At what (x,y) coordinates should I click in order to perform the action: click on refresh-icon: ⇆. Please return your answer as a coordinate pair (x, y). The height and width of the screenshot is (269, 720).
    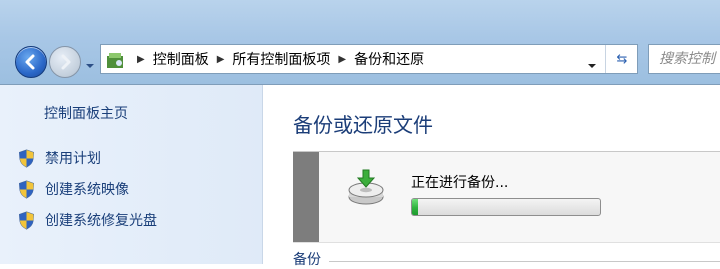
    Looking at the image, I should click on (622, 59).